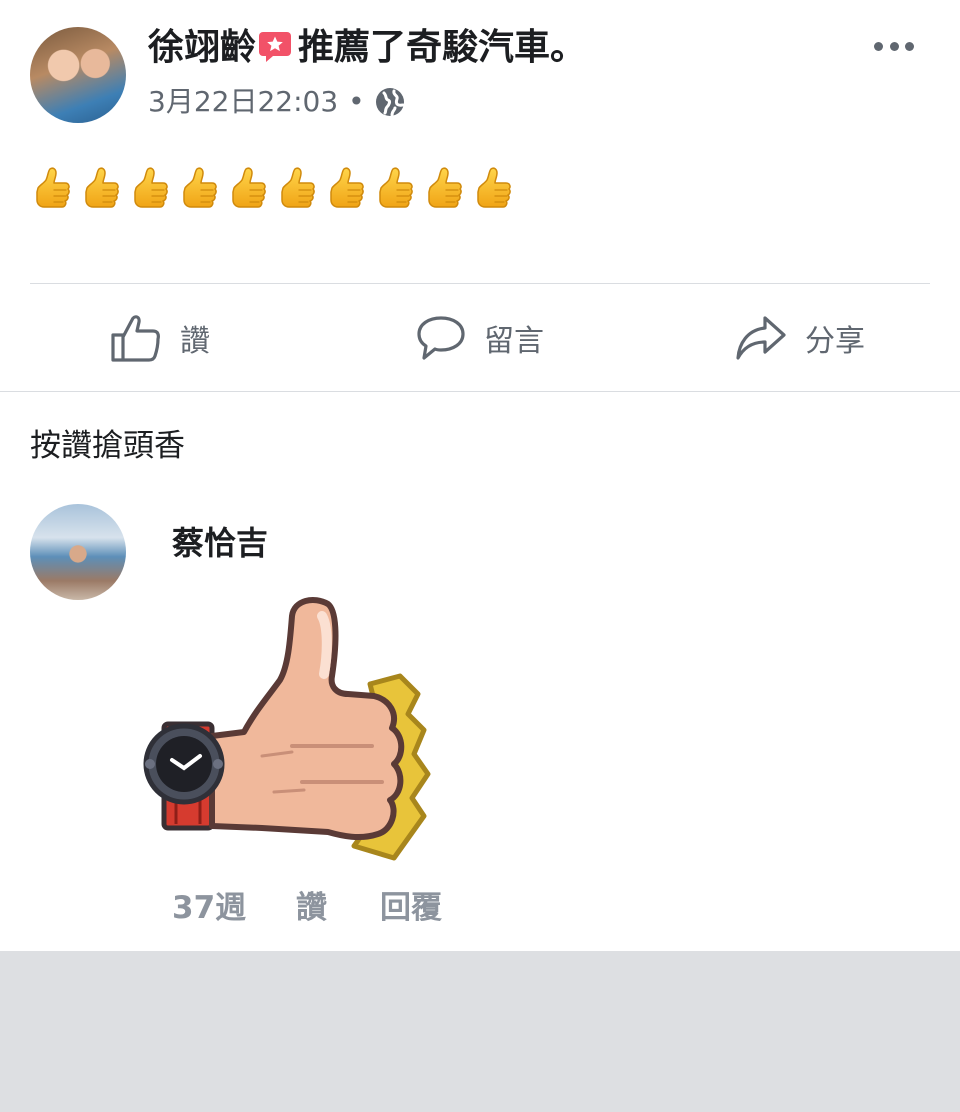 The image size is (960, 1112). What do you see at coordinates (202, 47) in the screenshot?
I see `author-name: 徐翊齡` at bounding box center [202, 47].